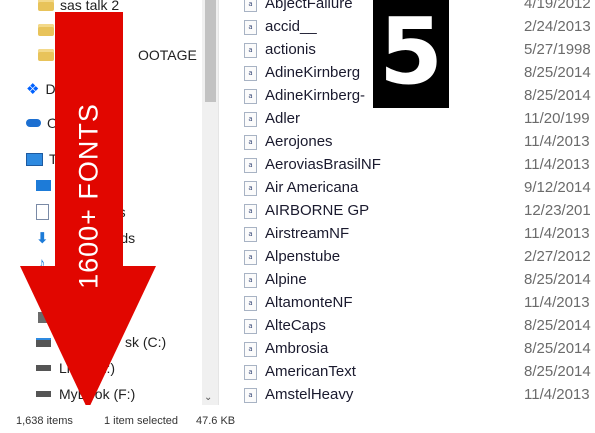  What do you see at coordinates (141, 421) in the screenshot?
I see `selected-count: 1 item selected` at bounding box center [141, 421].